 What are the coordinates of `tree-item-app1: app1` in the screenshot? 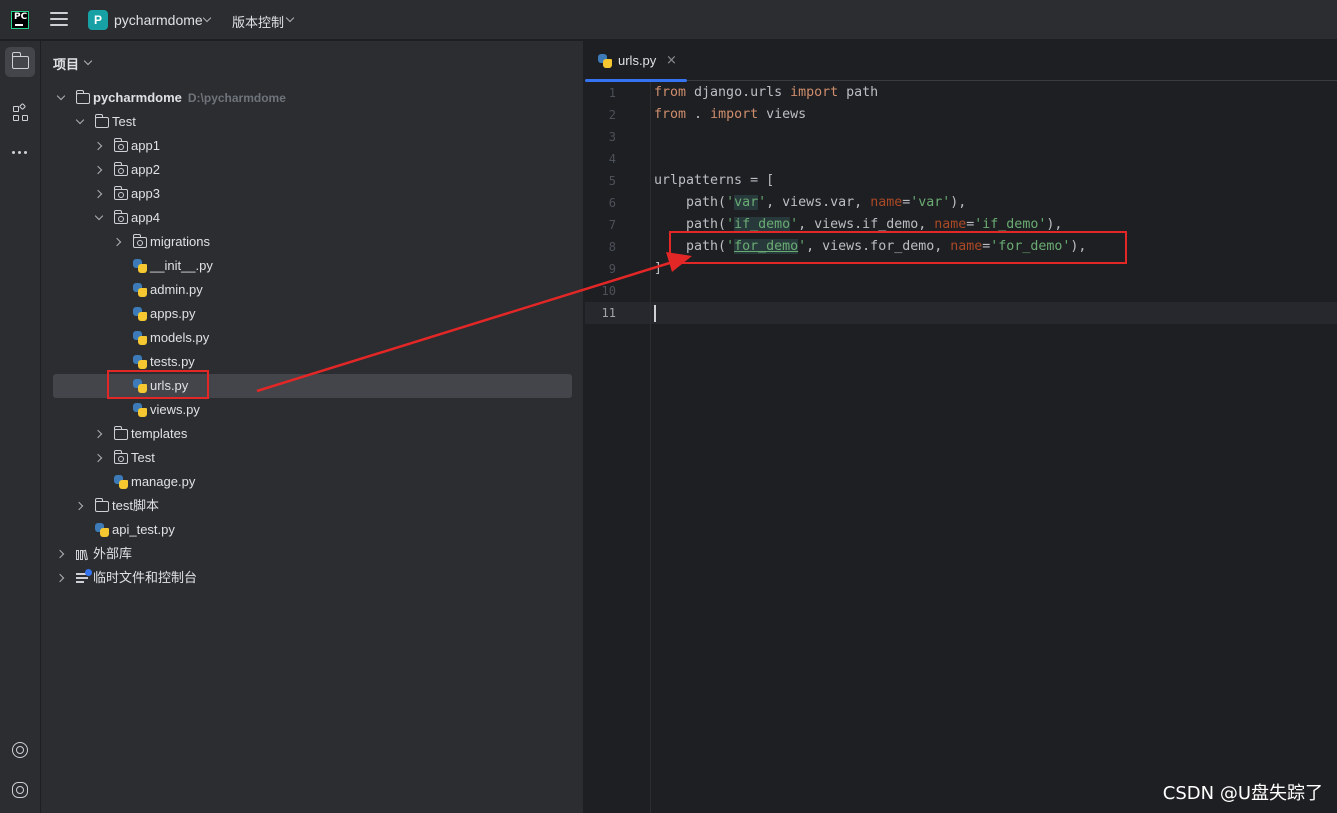 It's located at (312, 146).